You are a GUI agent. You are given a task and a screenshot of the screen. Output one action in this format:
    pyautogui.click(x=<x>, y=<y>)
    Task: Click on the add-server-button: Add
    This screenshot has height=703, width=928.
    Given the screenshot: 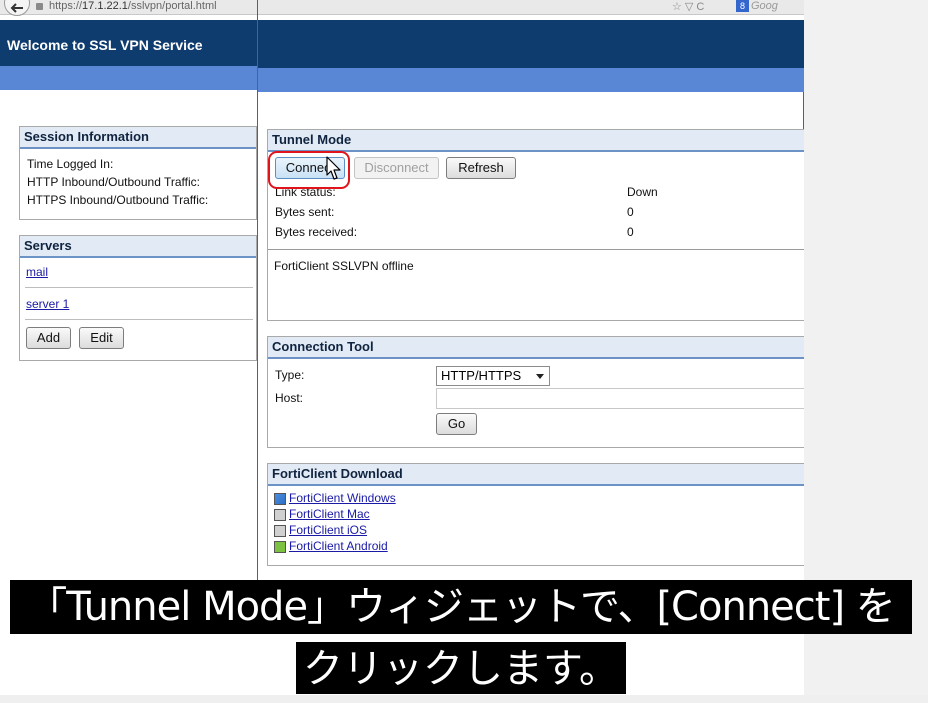 What is the action you would take?
    pyautogui.click(x=48, y=338)
    